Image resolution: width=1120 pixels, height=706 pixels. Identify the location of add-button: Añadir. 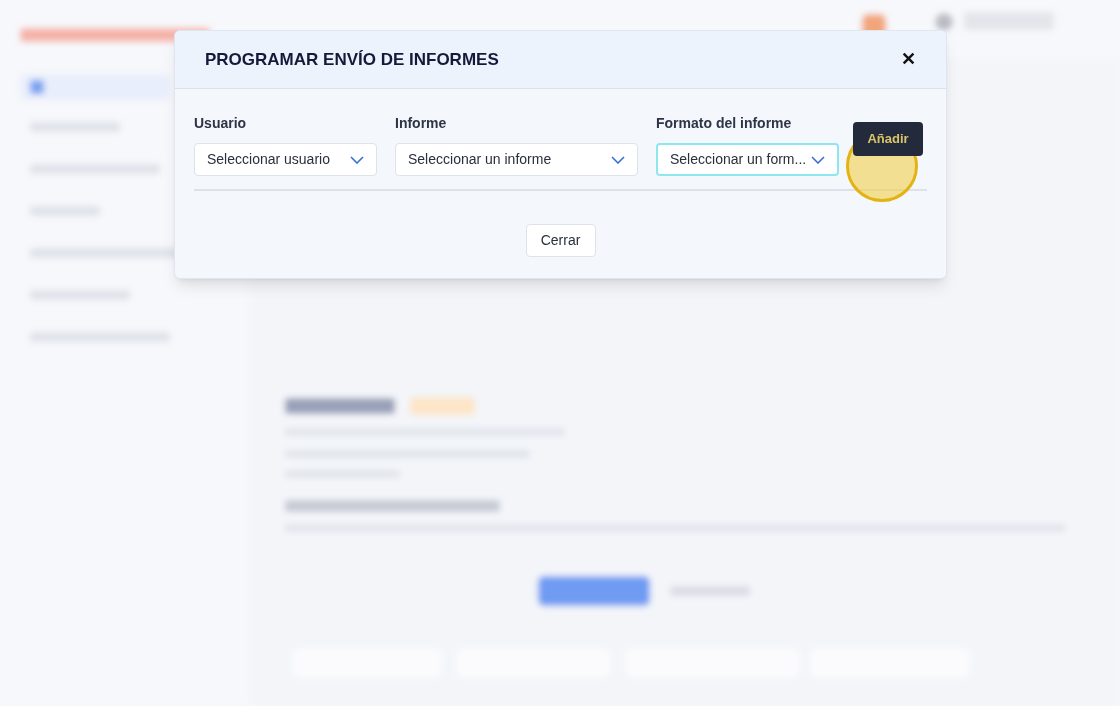
(888, 139).